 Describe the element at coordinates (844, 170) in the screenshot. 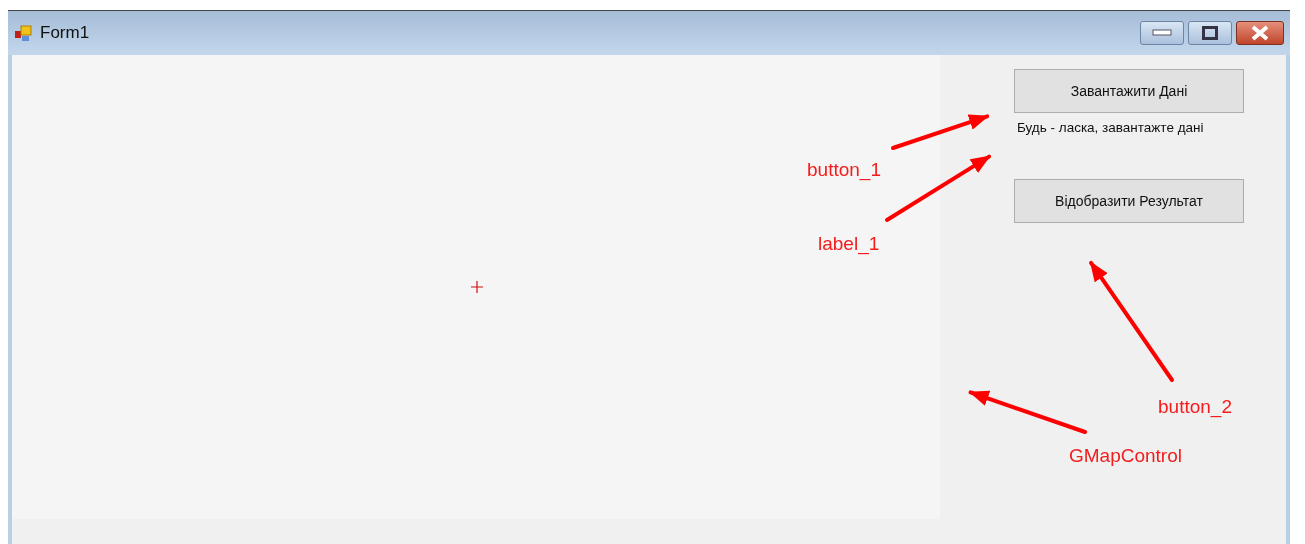

I see `annotation-label: button_1` at that location.